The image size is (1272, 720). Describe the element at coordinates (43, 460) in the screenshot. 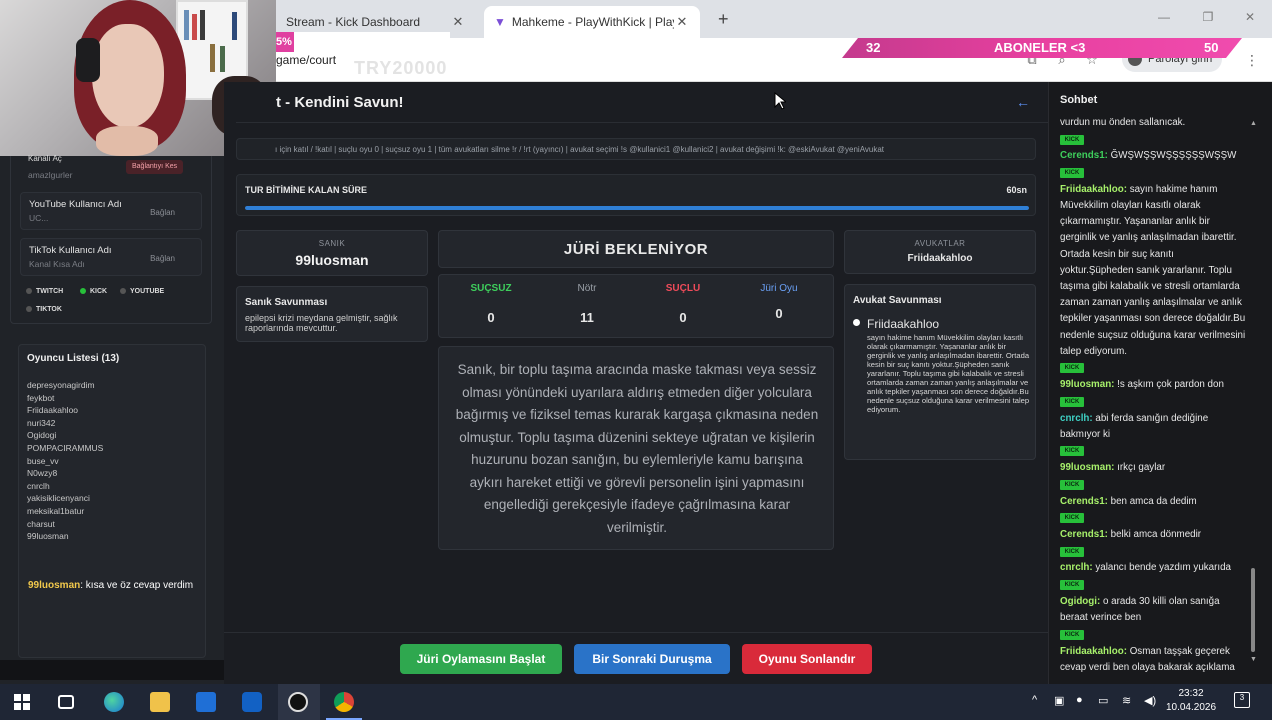

I see `list-item: buse_vv` at that location.